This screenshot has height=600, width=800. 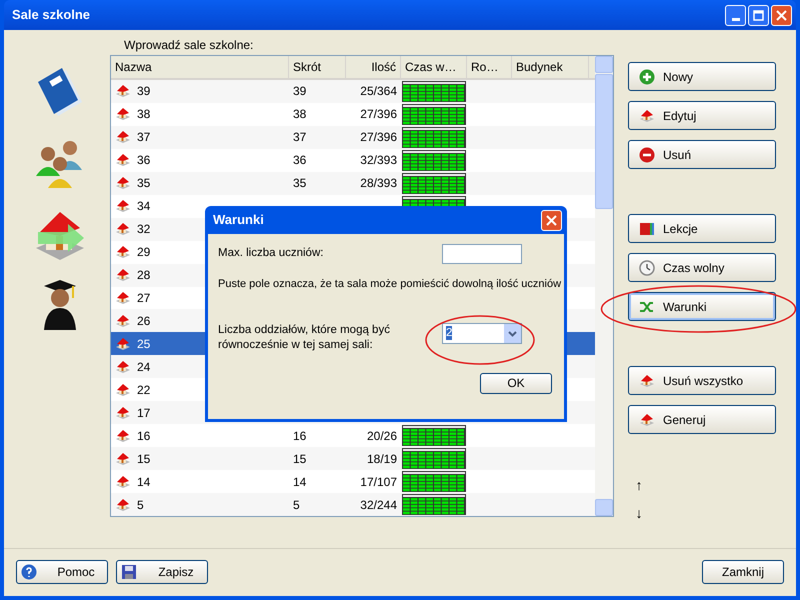 I want to click on table-cell-text: 16, so click(x=143, y=436).